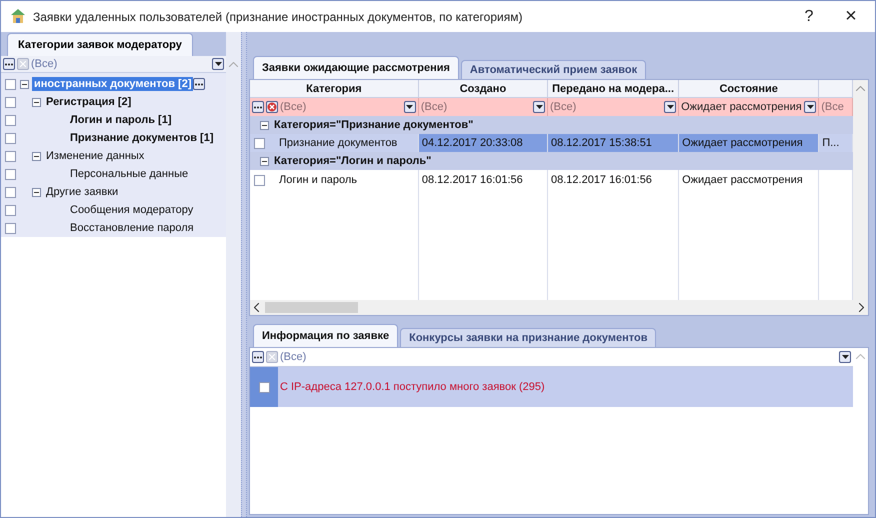  Describe the element at coordinates (528, 337) in the screenshot. I see `tab: Конкурсы заявки на признание документов` at that location.